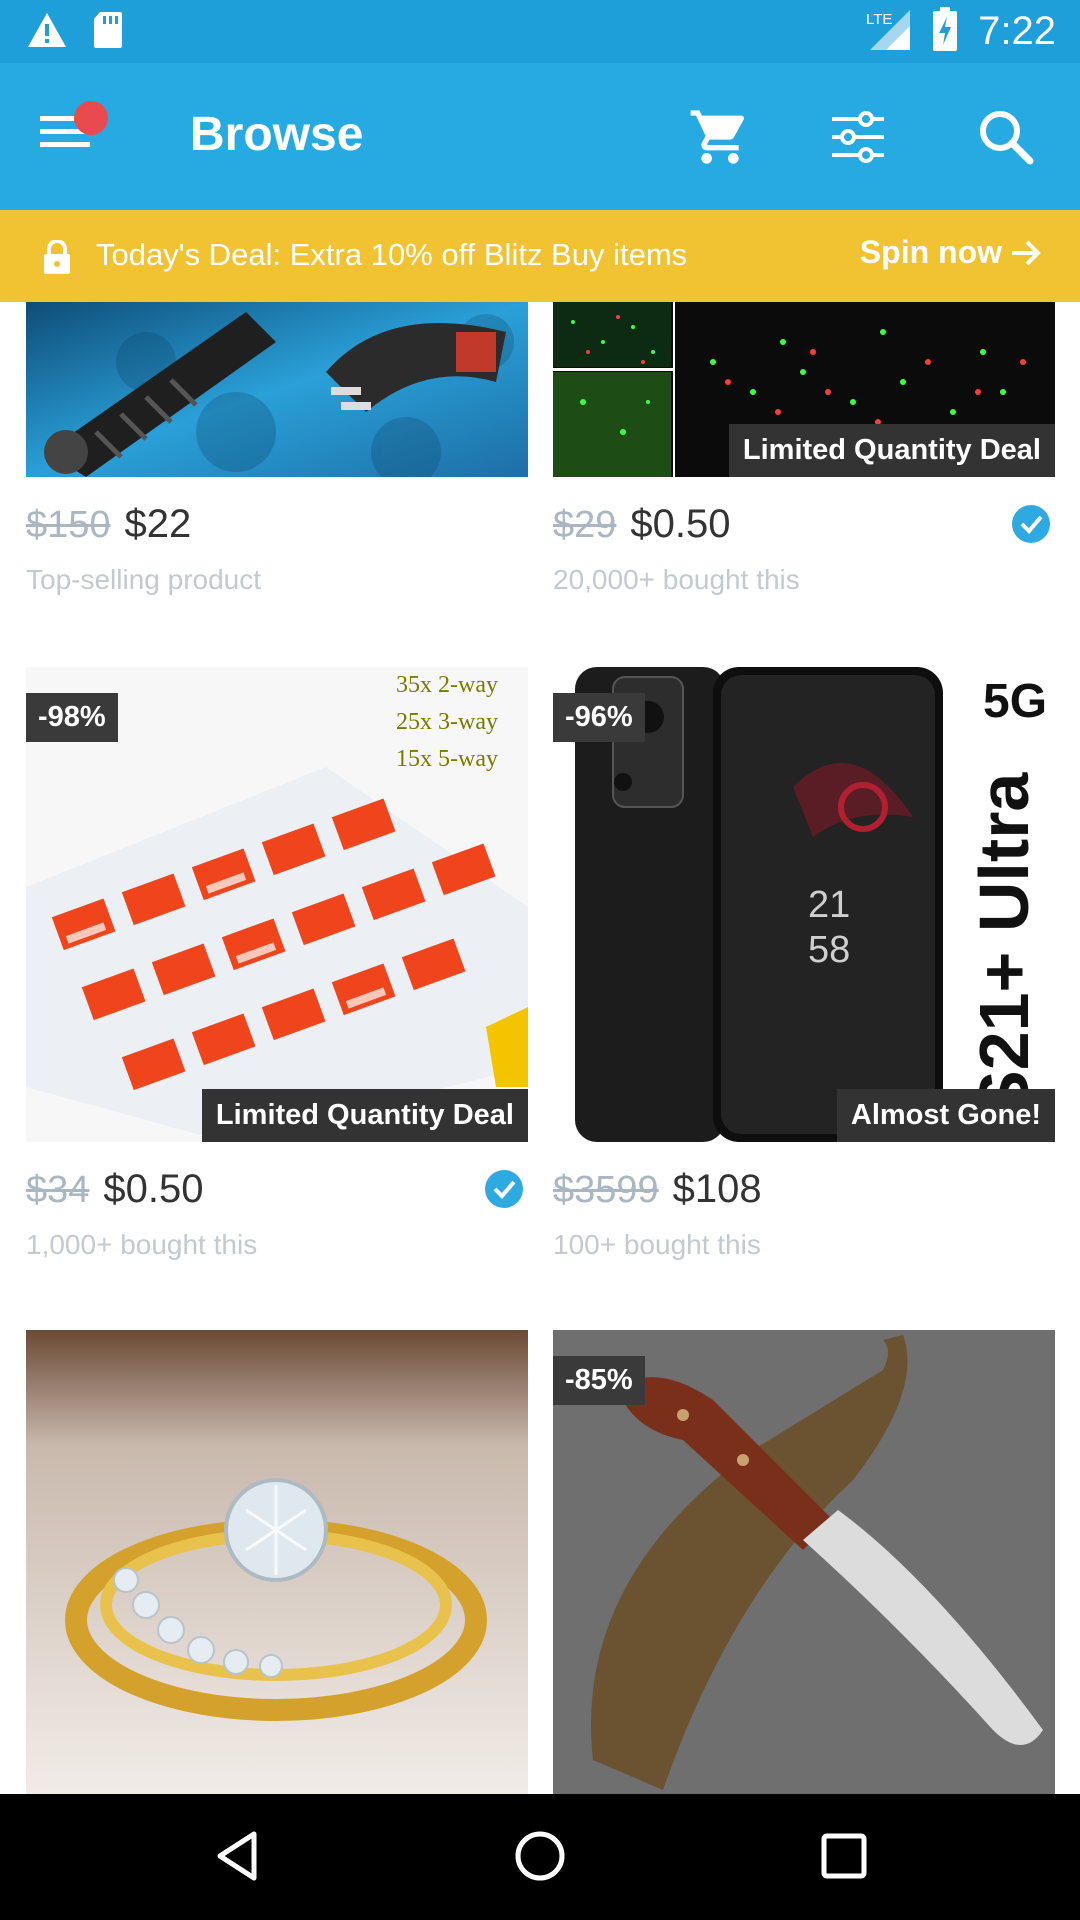 This screenshot has width=1080, height=1920. Describe the element at coordinates (606, 1190) in the screenshot. I see `old-price: $3599` at that location.